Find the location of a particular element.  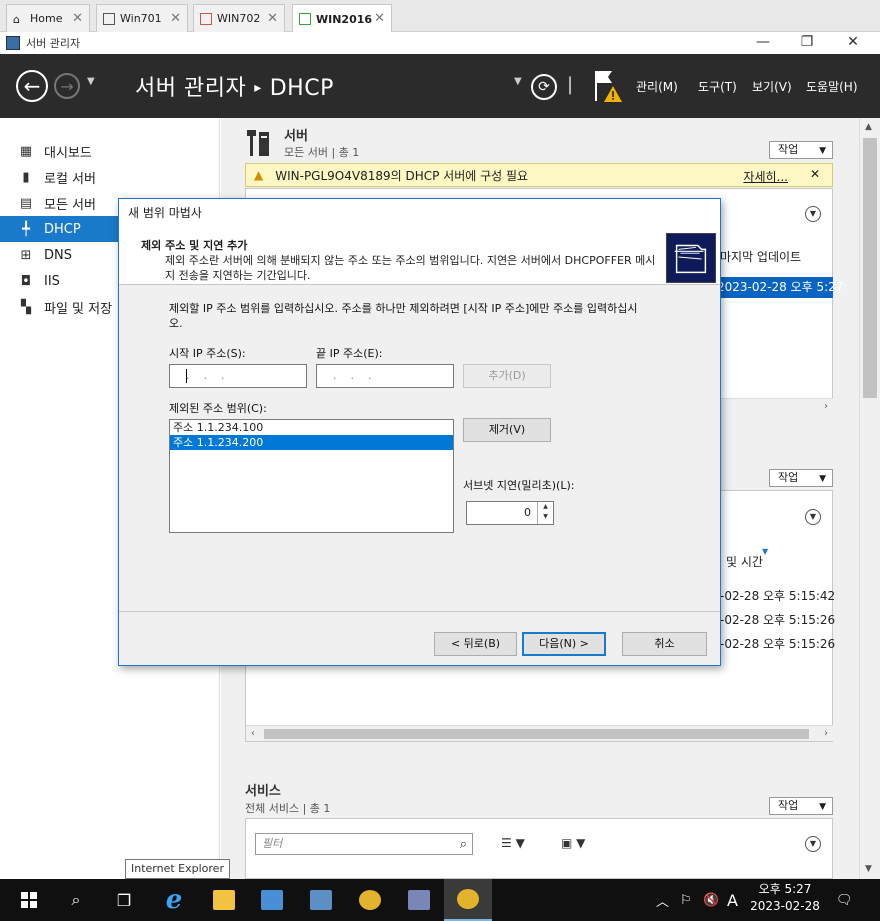

sidebar-item-label: IIS is located at coordinates (52, 281).